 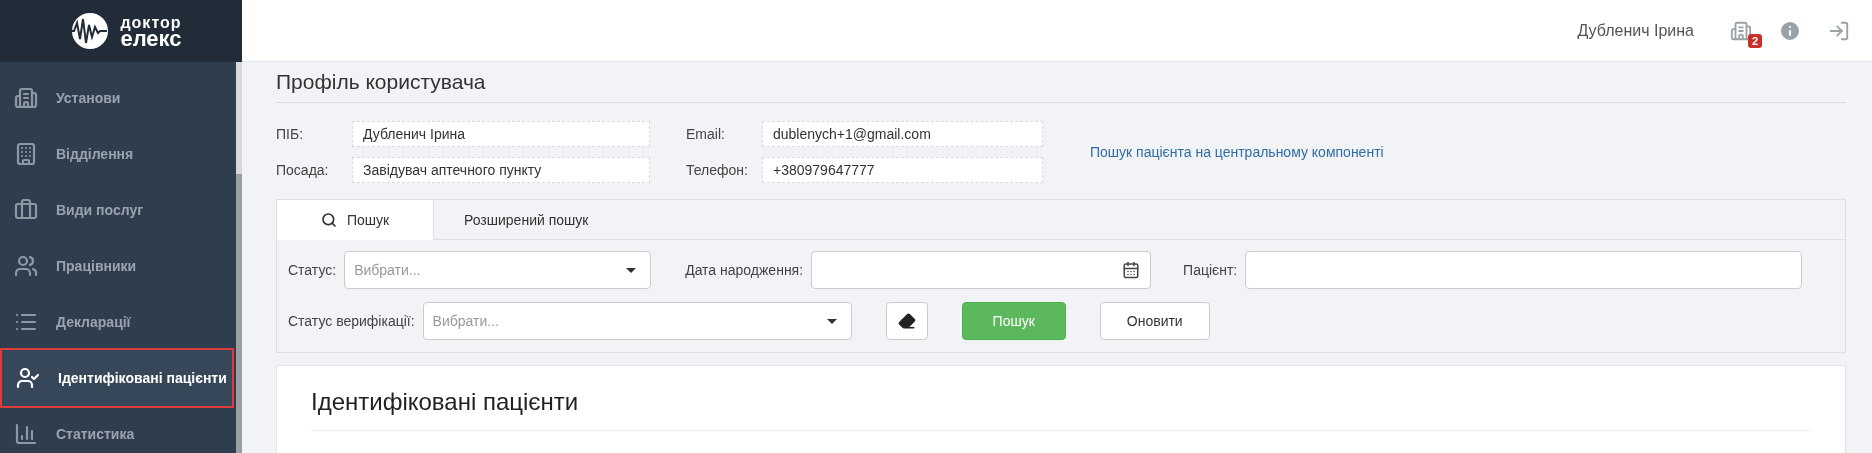 I want to click on user-name: Дубленич Ірина, so click(x=1635, y=30).